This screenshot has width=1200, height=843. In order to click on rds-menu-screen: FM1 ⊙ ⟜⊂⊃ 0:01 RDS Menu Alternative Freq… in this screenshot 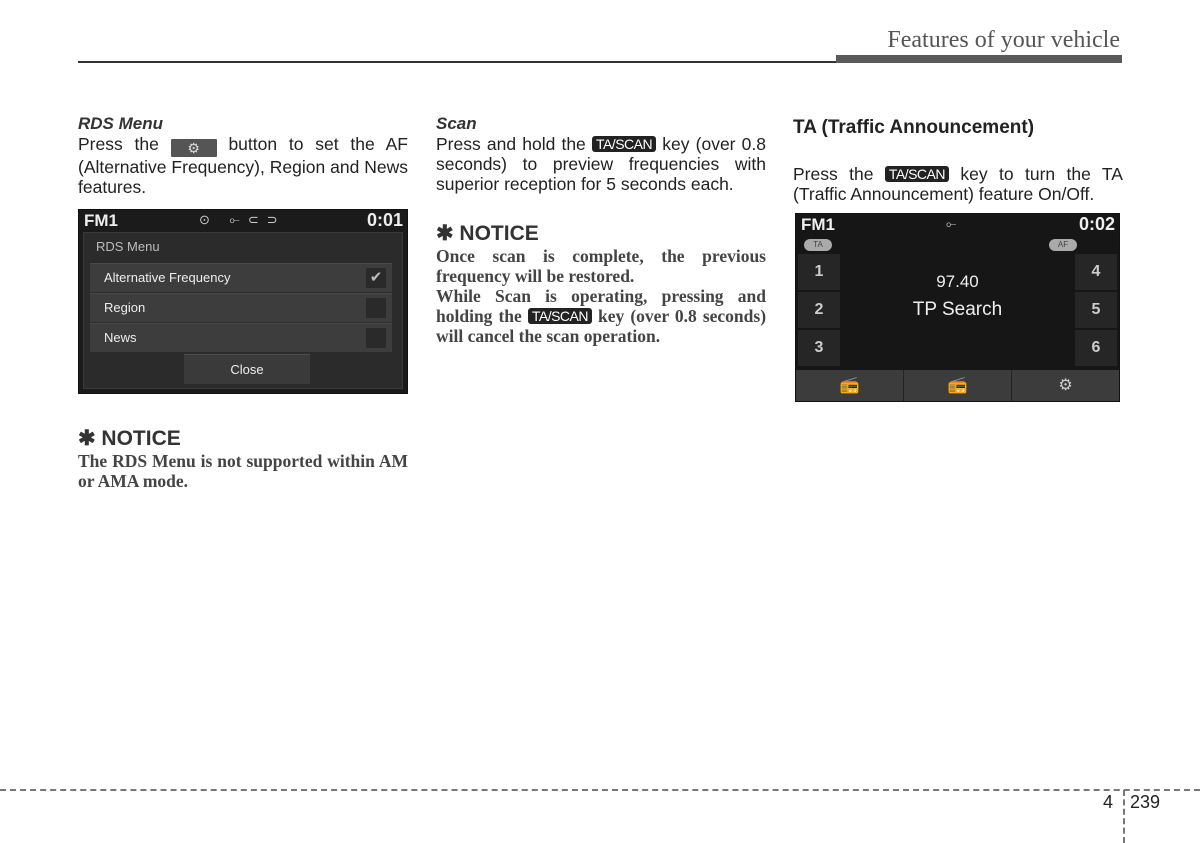, I will do `click(243, 301)`.